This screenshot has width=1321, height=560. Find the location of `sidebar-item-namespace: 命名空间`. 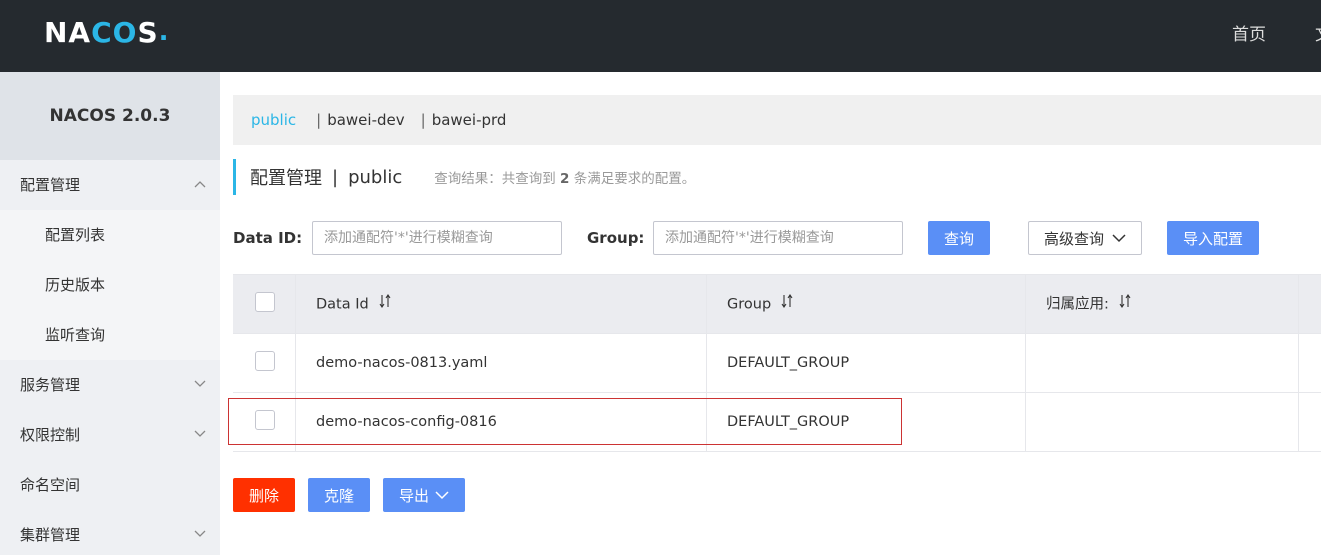

sidebar-item-namespace: 命名空间 is located at coordinates (110, 485).